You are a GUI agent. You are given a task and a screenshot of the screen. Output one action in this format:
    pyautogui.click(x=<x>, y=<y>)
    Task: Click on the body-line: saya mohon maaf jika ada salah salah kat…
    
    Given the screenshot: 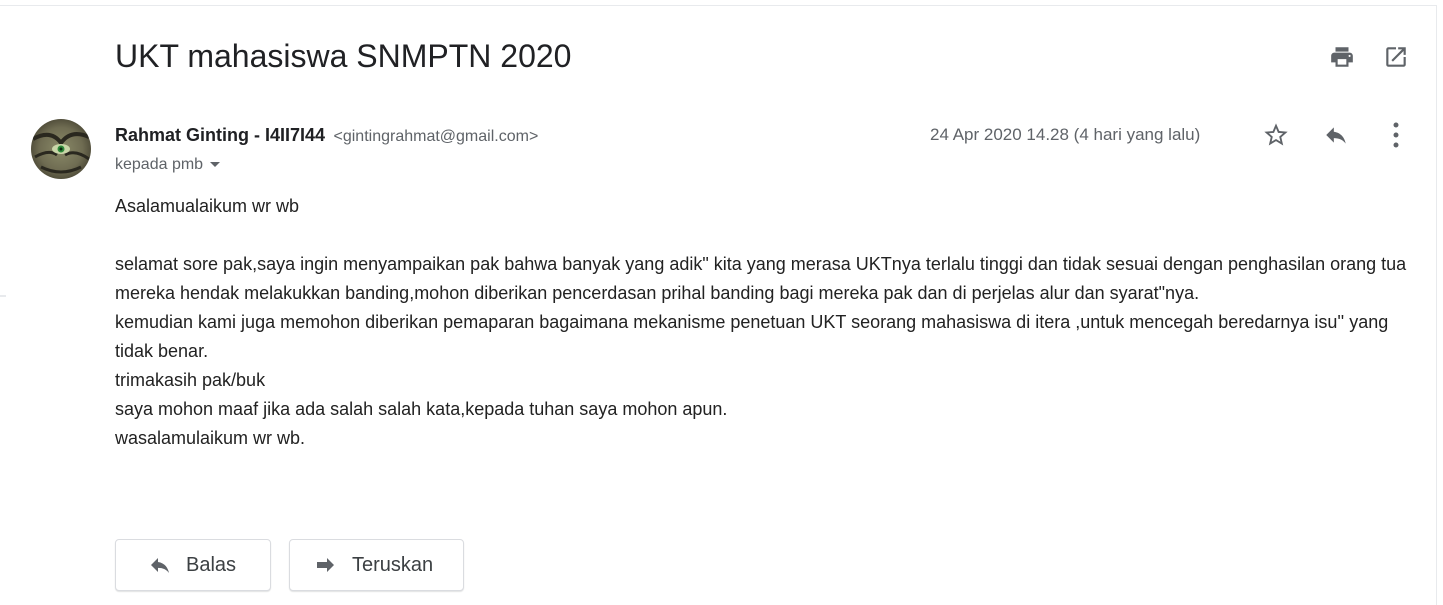 What is the action you would take?
    pyautogui.click(x=421, y=409)
    